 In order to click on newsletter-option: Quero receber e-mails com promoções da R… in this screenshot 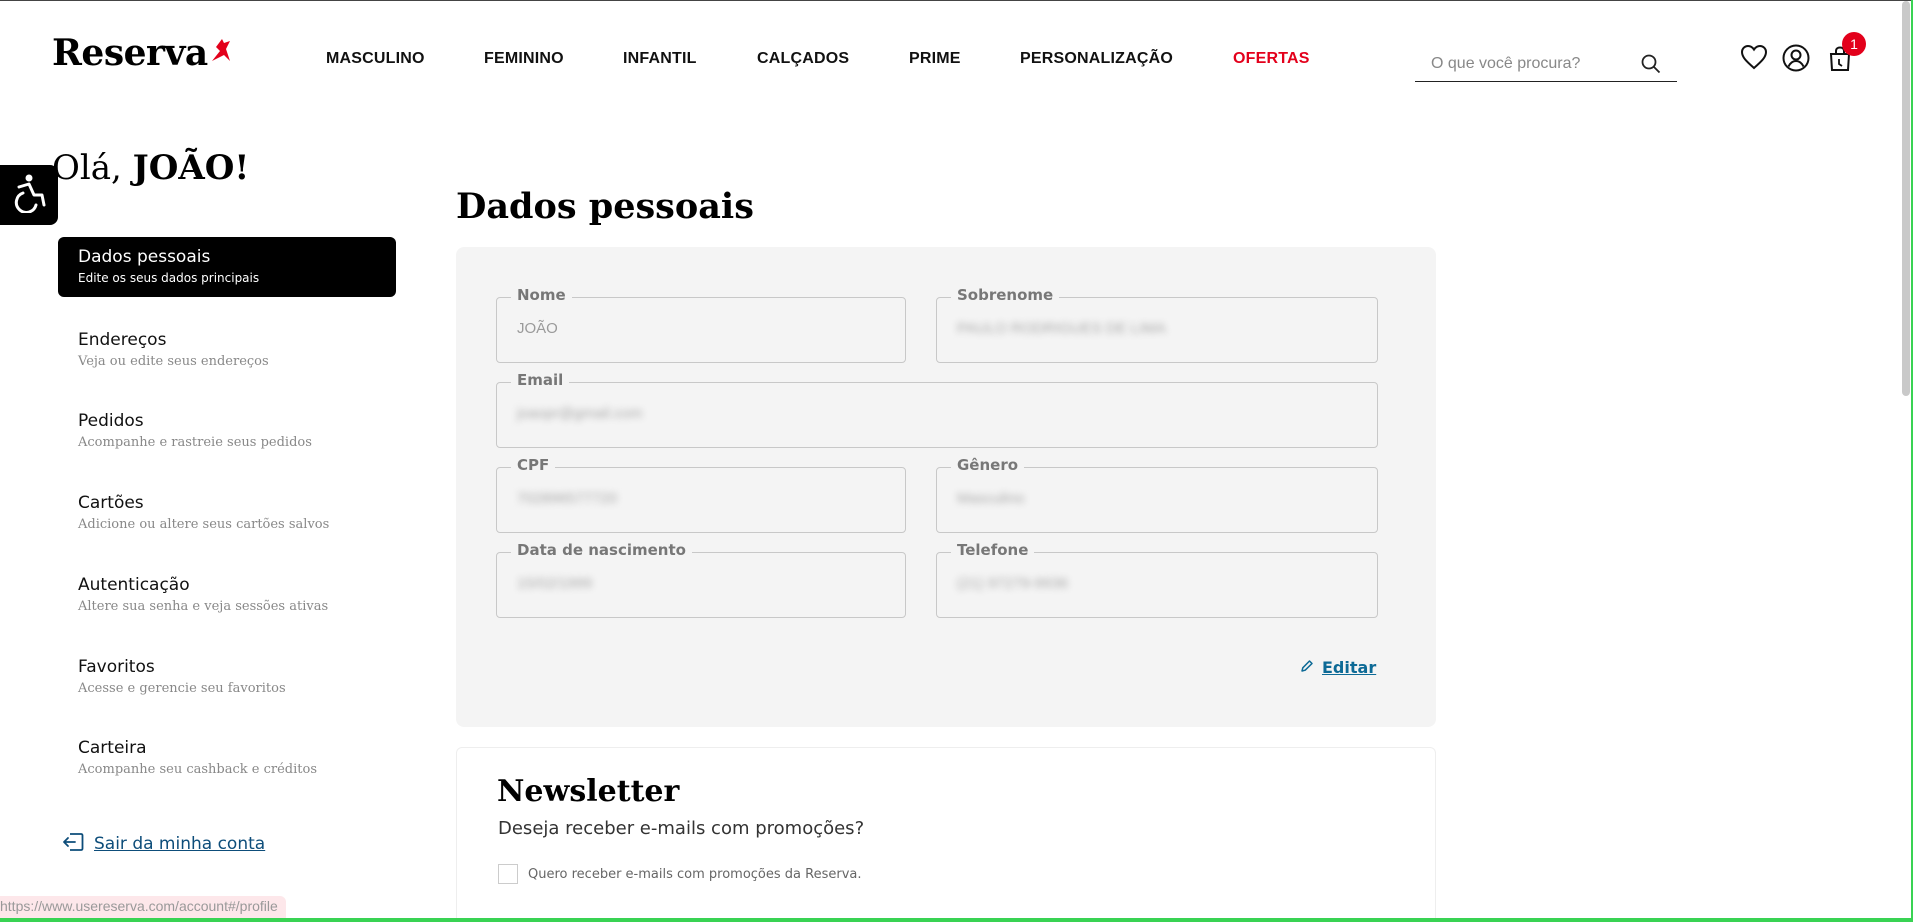, I will do `click(679, 874)`.